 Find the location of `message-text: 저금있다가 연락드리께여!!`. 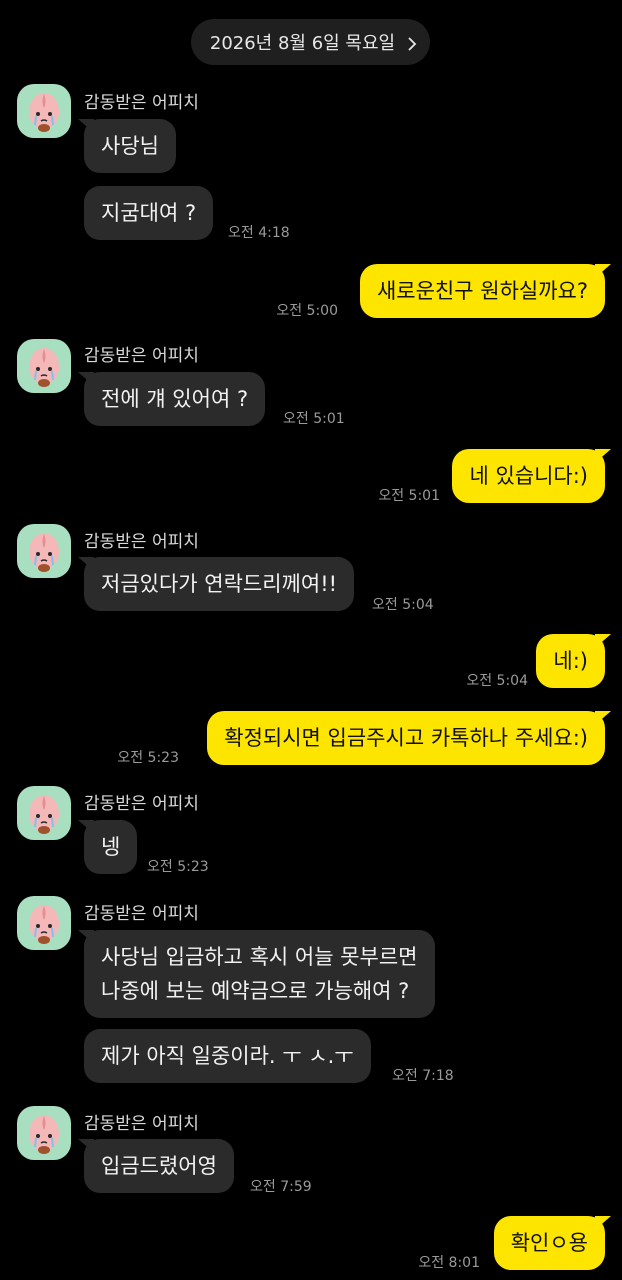

message-text: 저금있다가 연락드리께여!! is located at coordinates (219, 584).